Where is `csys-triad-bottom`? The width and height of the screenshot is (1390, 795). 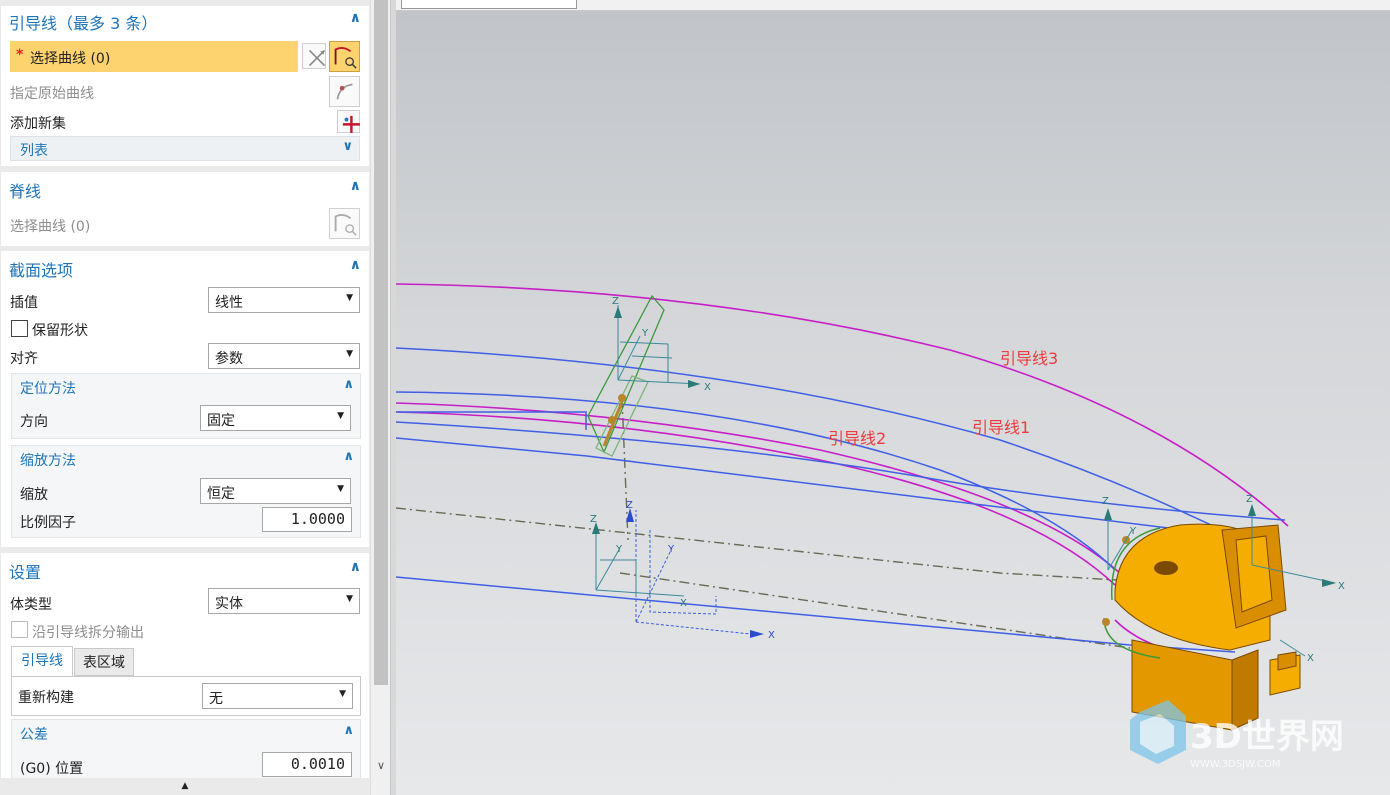 csys-triad-bottom is located at coordinates (698, 573).